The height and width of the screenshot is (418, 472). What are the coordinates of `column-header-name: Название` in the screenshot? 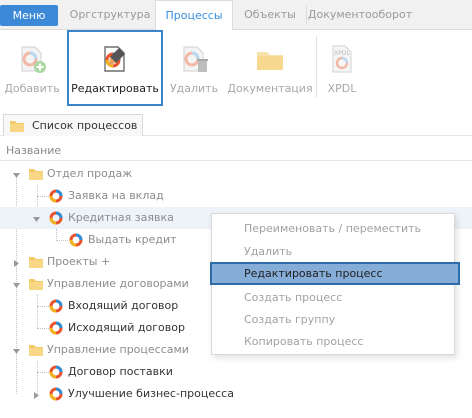 It's located at (236, 151).